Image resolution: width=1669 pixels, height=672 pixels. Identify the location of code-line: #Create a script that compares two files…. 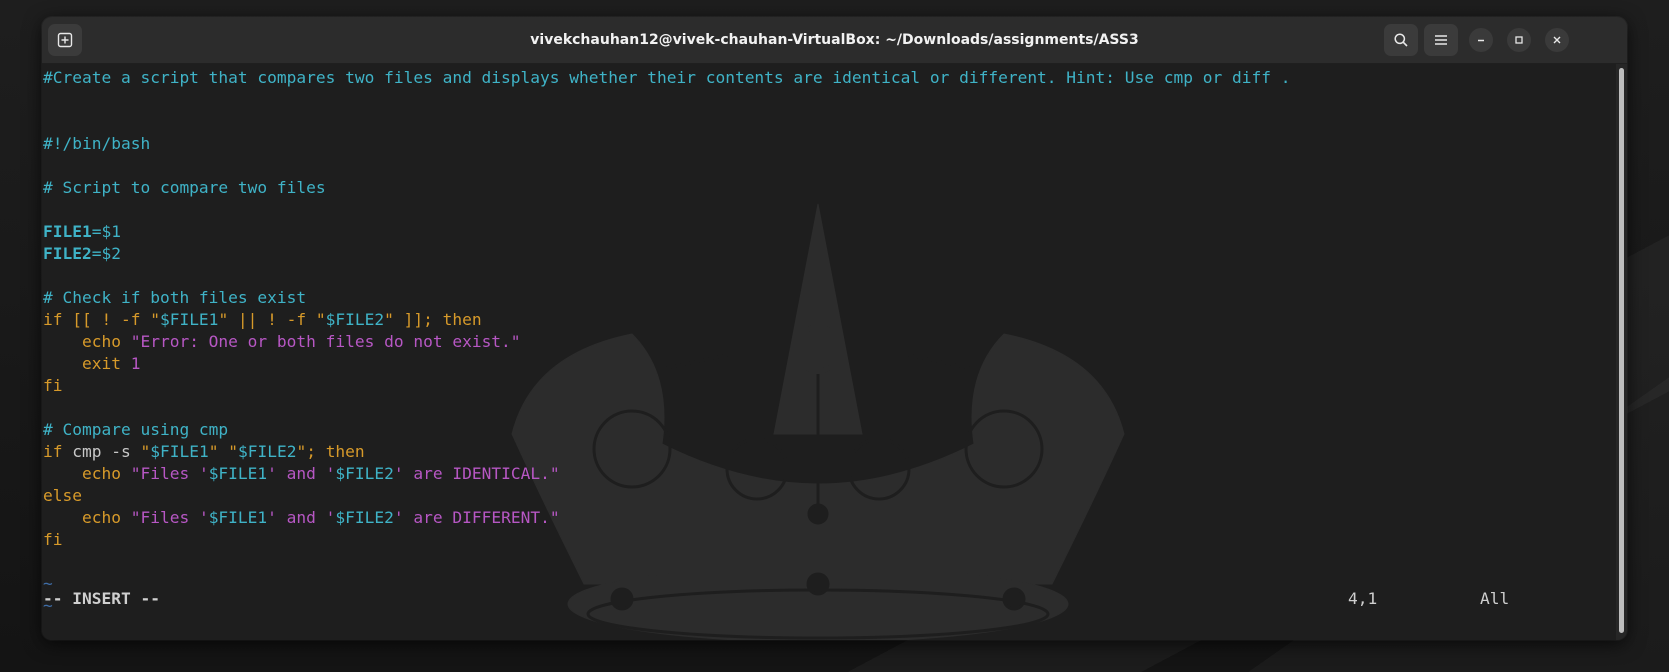
(666, 78).